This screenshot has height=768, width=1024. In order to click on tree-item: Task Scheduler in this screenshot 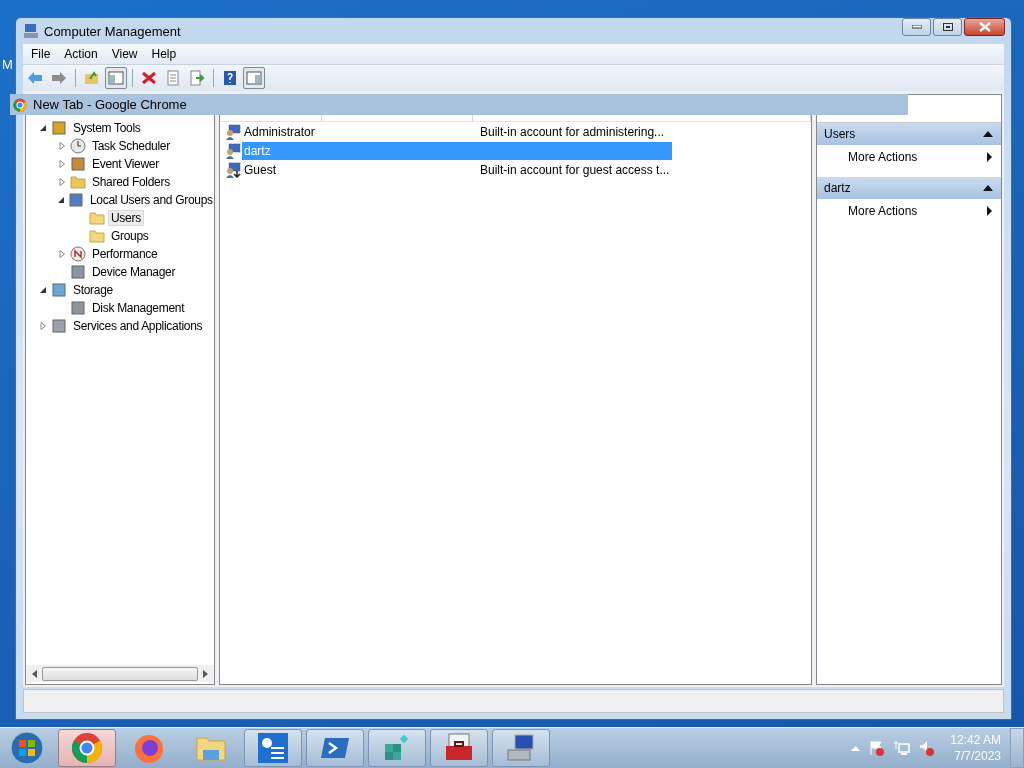, I will do `click(131, 146)`.